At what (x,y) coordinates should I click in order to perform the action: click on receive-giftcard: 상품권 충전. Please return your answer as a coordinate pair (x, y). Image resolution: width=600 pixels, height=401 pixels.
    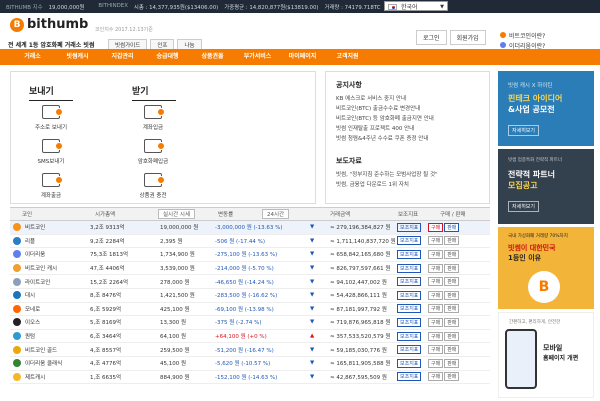
    Looking at the image, I should click on (153, 186).